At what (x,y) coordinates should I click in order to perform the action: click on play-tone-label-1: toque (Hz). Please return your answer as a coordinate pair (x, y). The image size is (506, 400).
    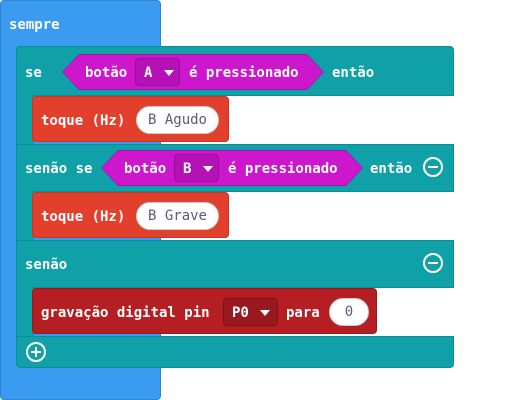
    Looking at the image, I should click on (83, 121).